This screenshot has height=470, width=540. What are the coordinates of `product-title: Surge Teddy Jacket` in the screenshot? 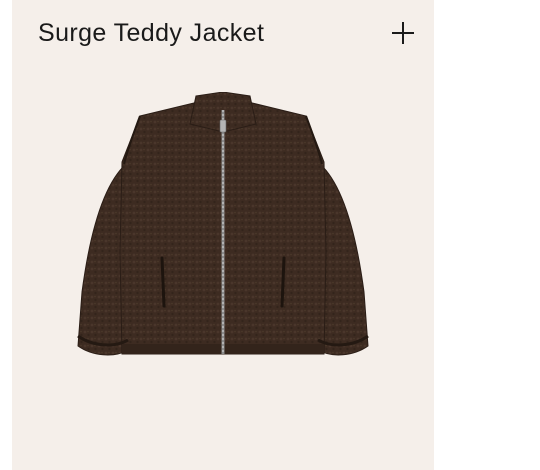 It's located at (151, 33).